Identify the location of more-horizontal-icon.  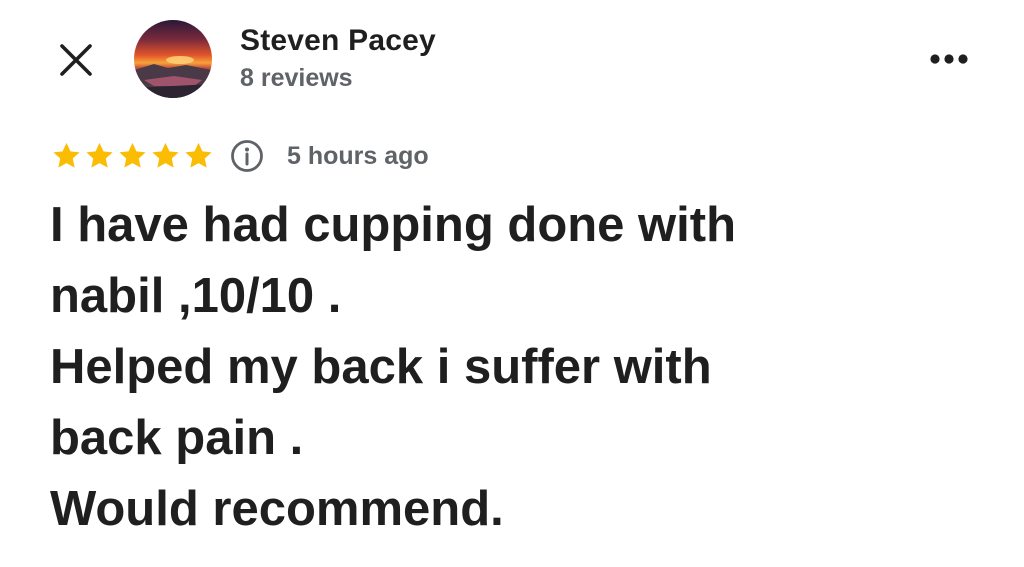
(949, 59).